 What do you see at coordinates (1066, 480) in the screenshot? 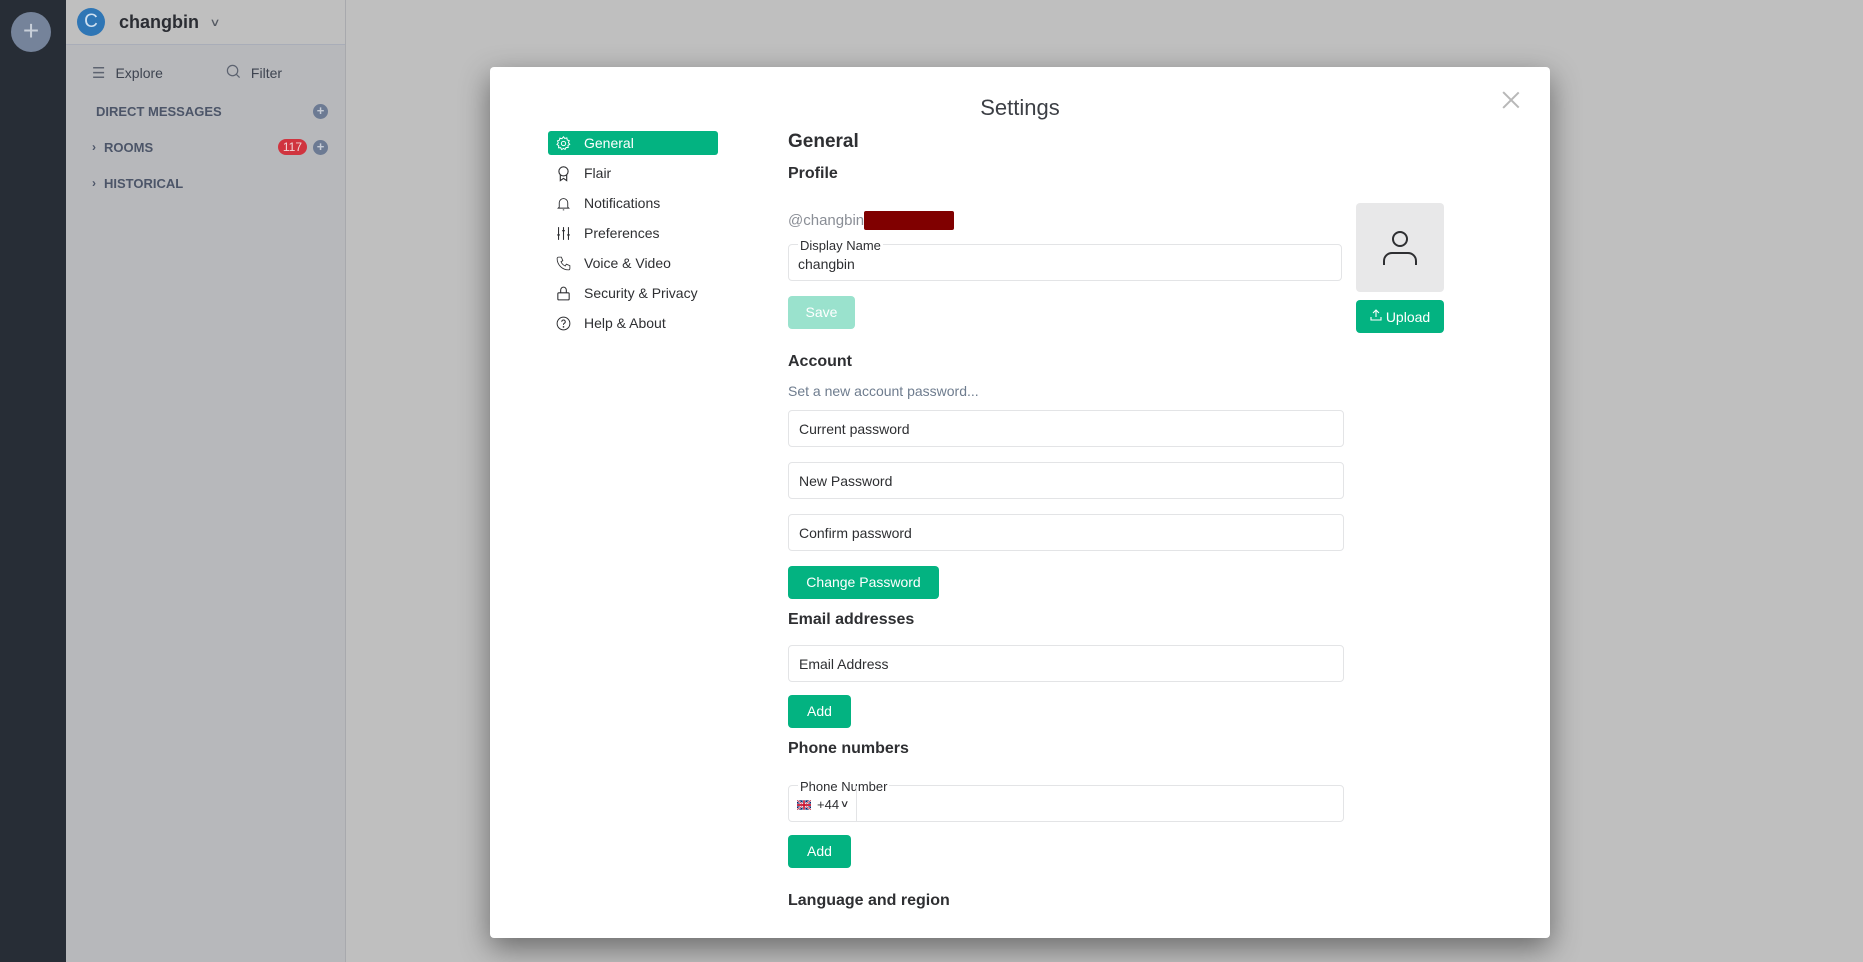
I see `new-password-input: New Password` at bounding box center [1066, 480].